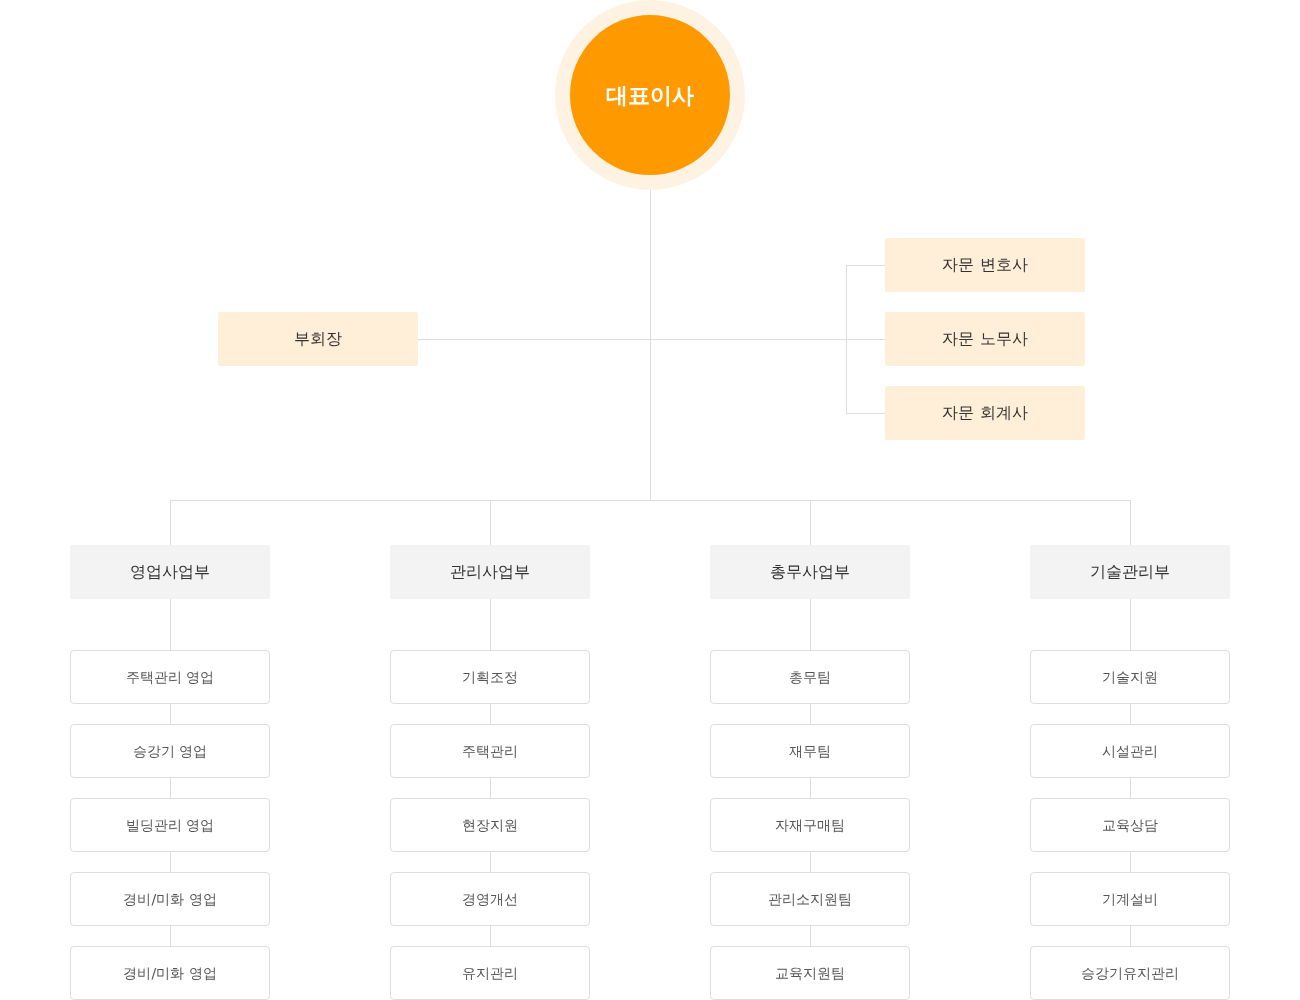 The image size is (1300, 1000). Describe the element at coordinates (170, 825) in the screenshot. I see `team-node: 빌딩관리 영업` at that location.